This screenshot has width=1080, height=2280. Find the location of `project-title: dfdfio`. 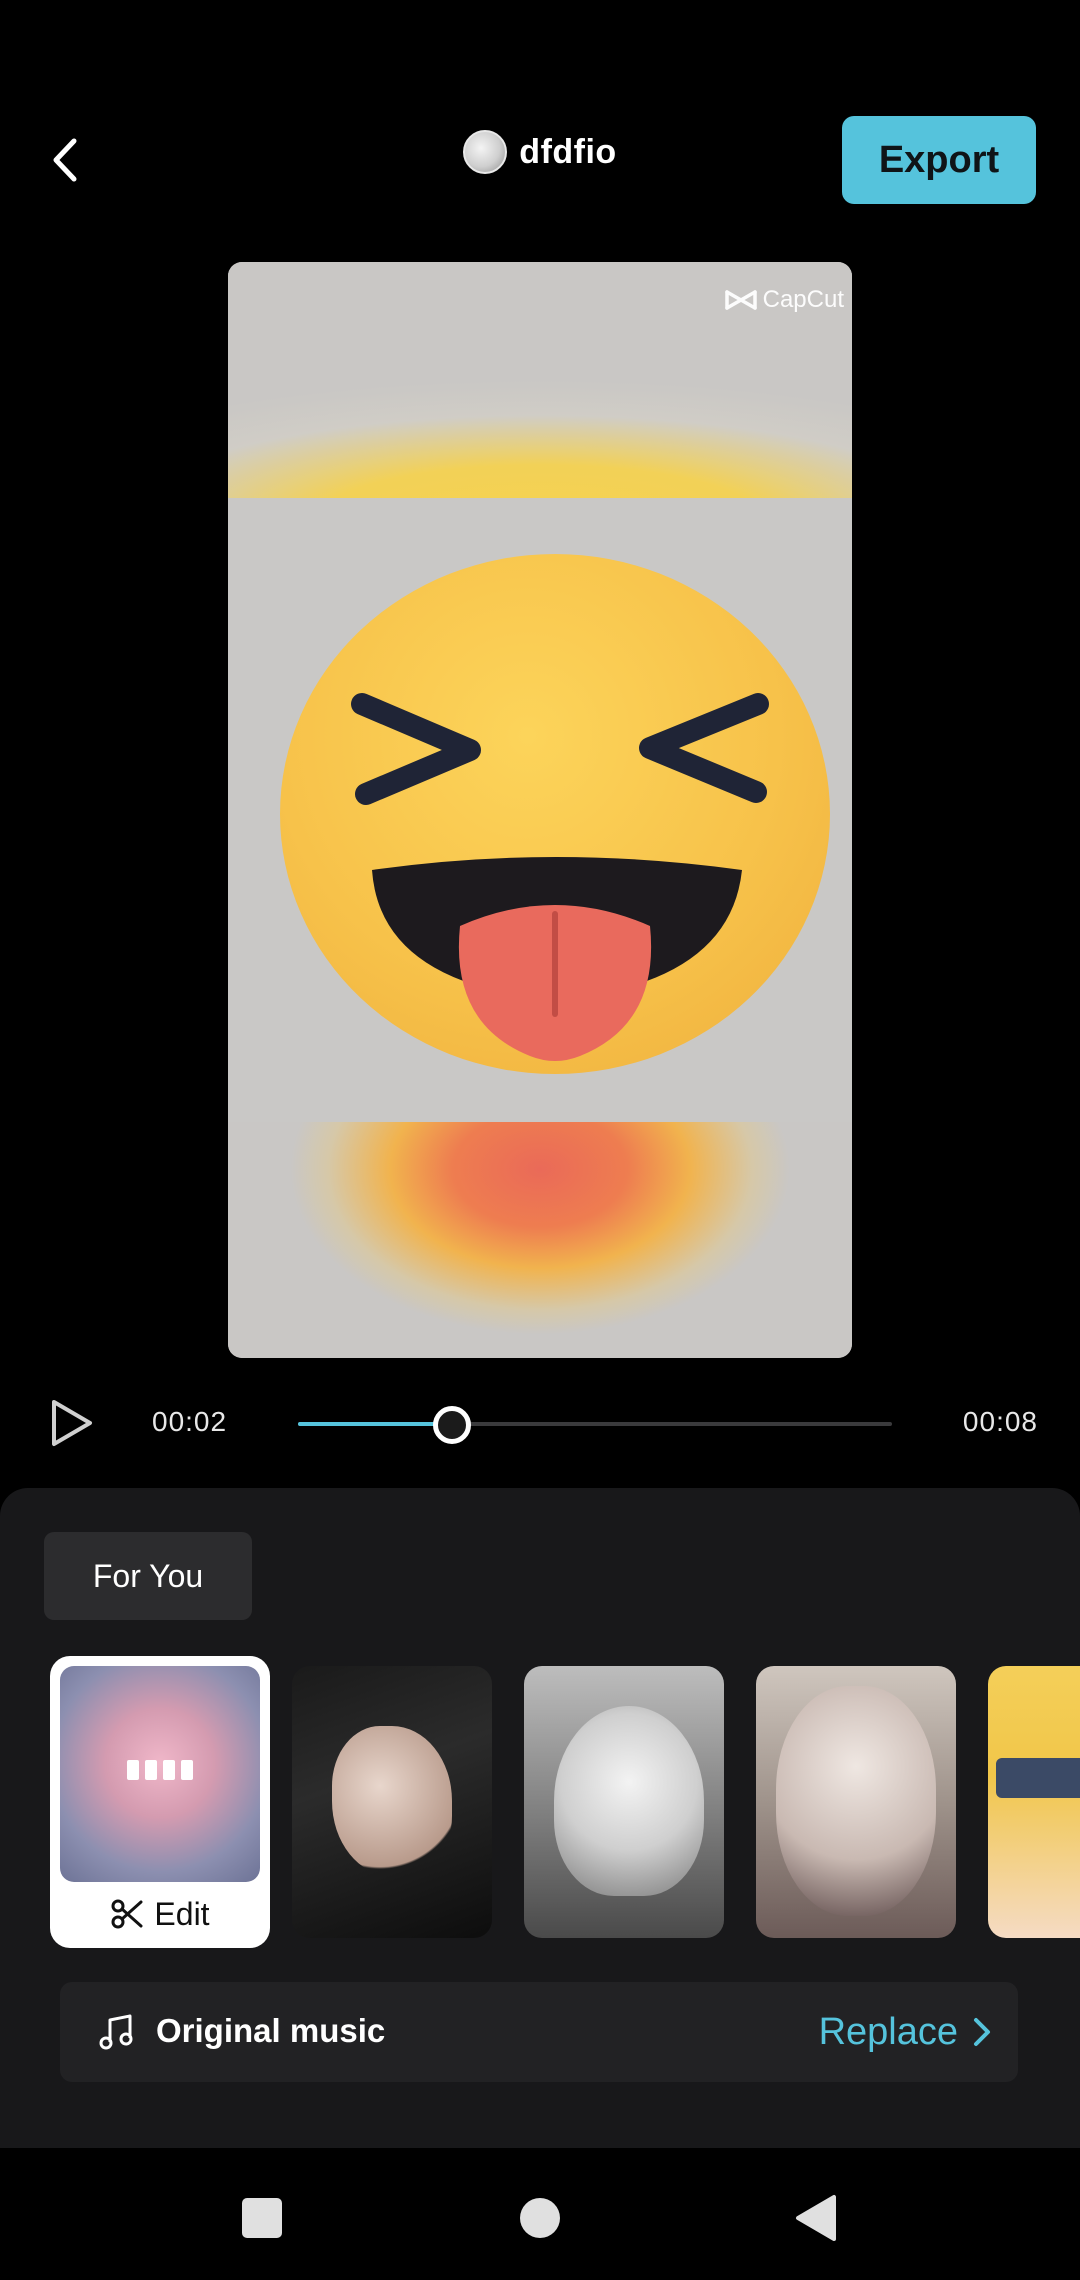

project-title: dfdfio is located at coordinates (568, 151).